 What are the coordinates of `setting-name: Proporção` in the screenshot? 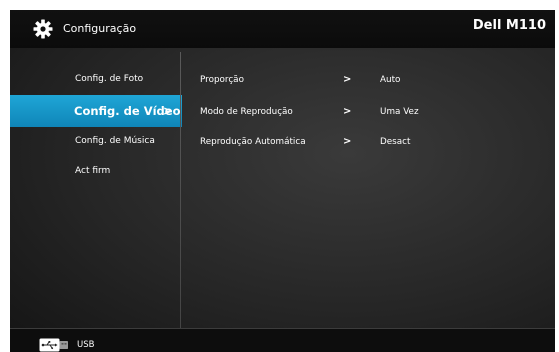 It's located at (222, 80).